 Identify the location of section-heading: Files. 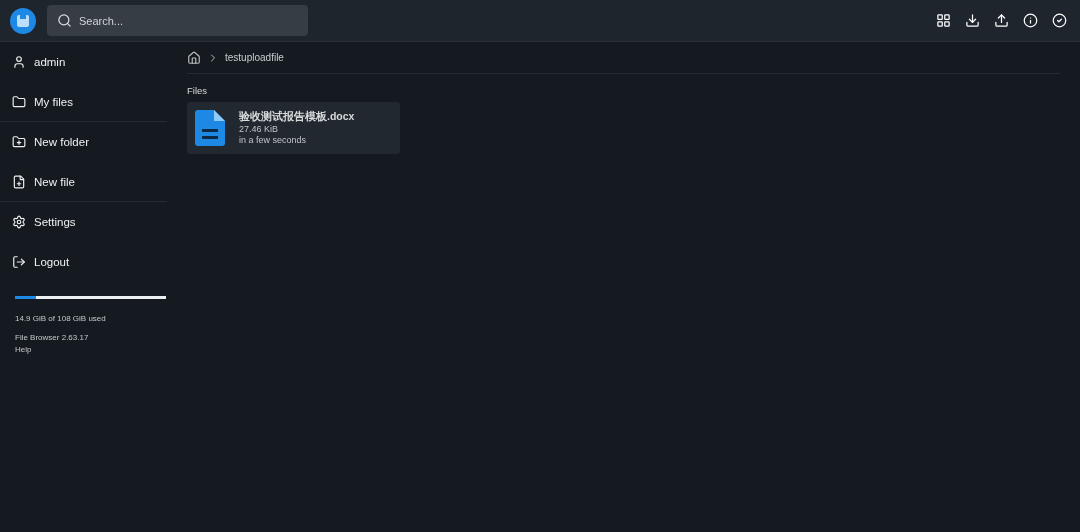
(198, 90).